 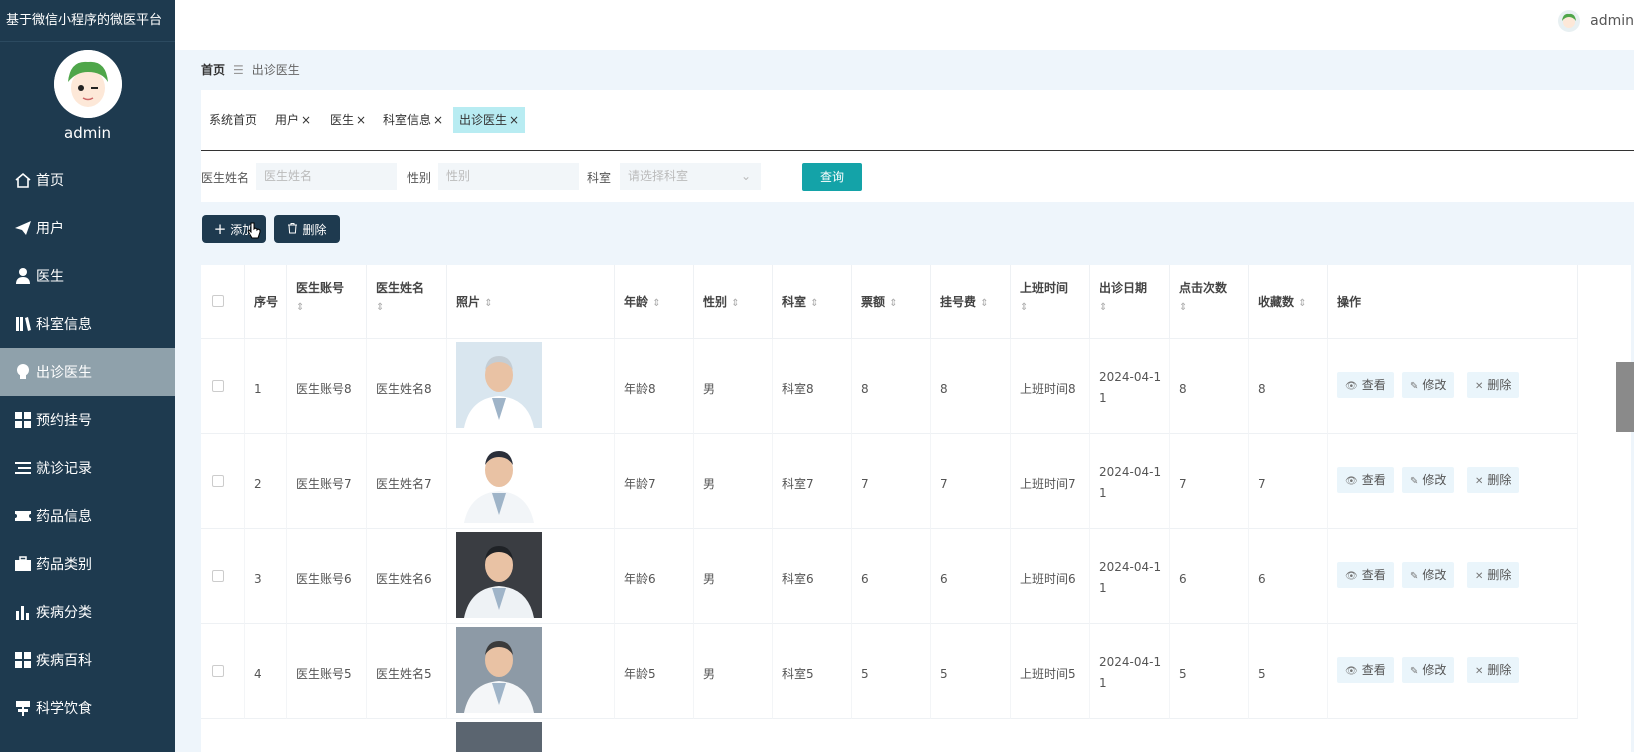 What do you see at coordinates (87, 660) in the screenshot?
I see `sidebar-item-10: 疾病百科` at bounding box center [87, 660].